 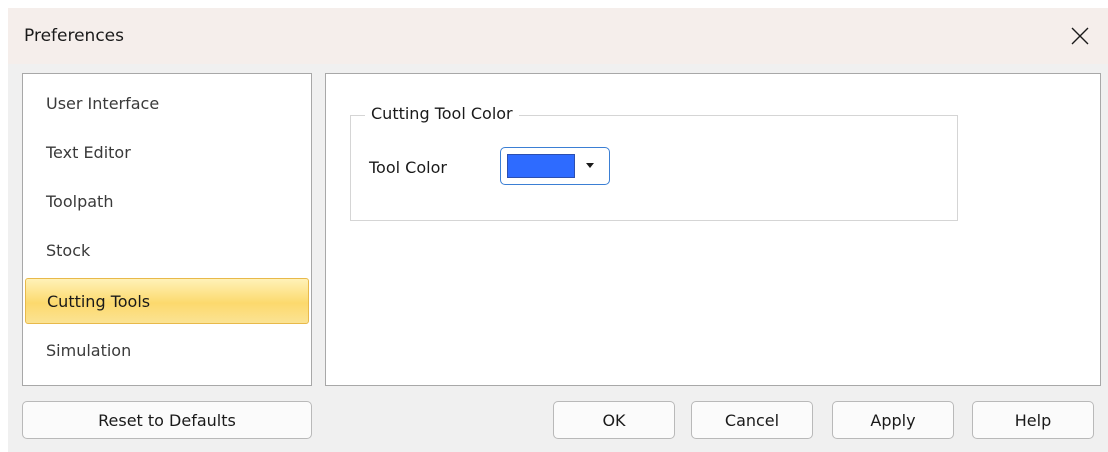 What do you see at coordinates (167, 350) in the screenshot?
I see `nav-item-simulation: Simulation` at bounding box center [167, 350].